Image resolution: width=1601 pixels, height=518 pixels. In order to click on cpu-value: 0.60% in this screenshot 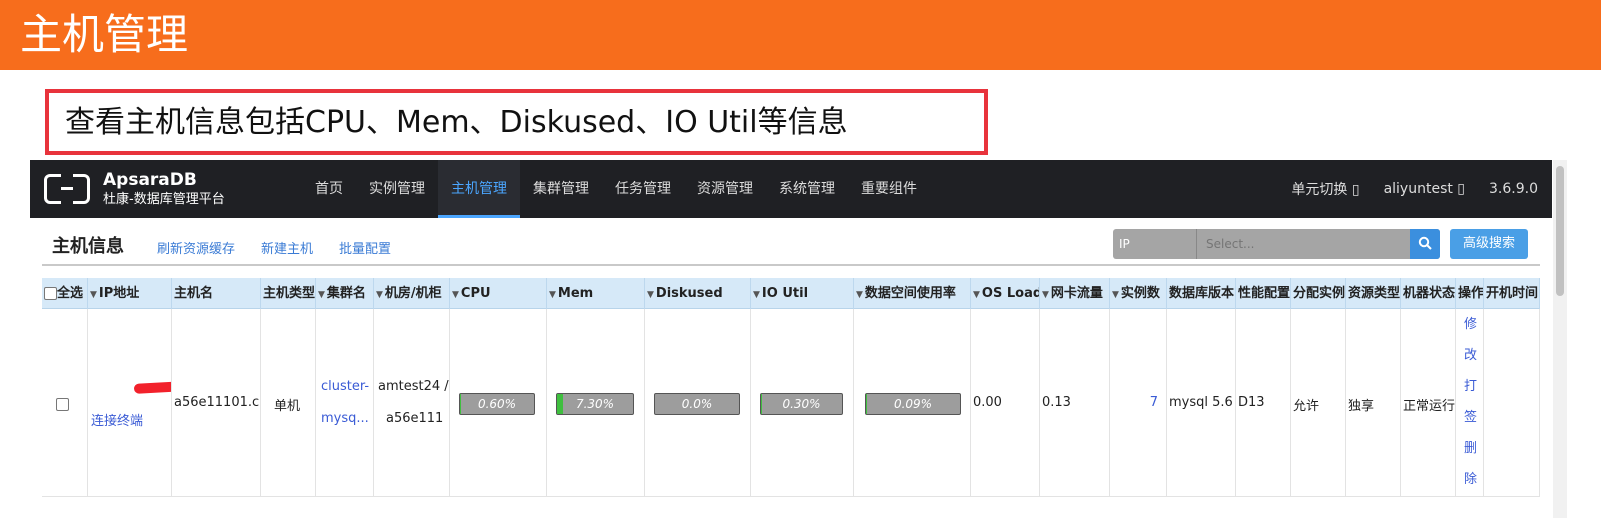, I will do `click(497, 404)`.